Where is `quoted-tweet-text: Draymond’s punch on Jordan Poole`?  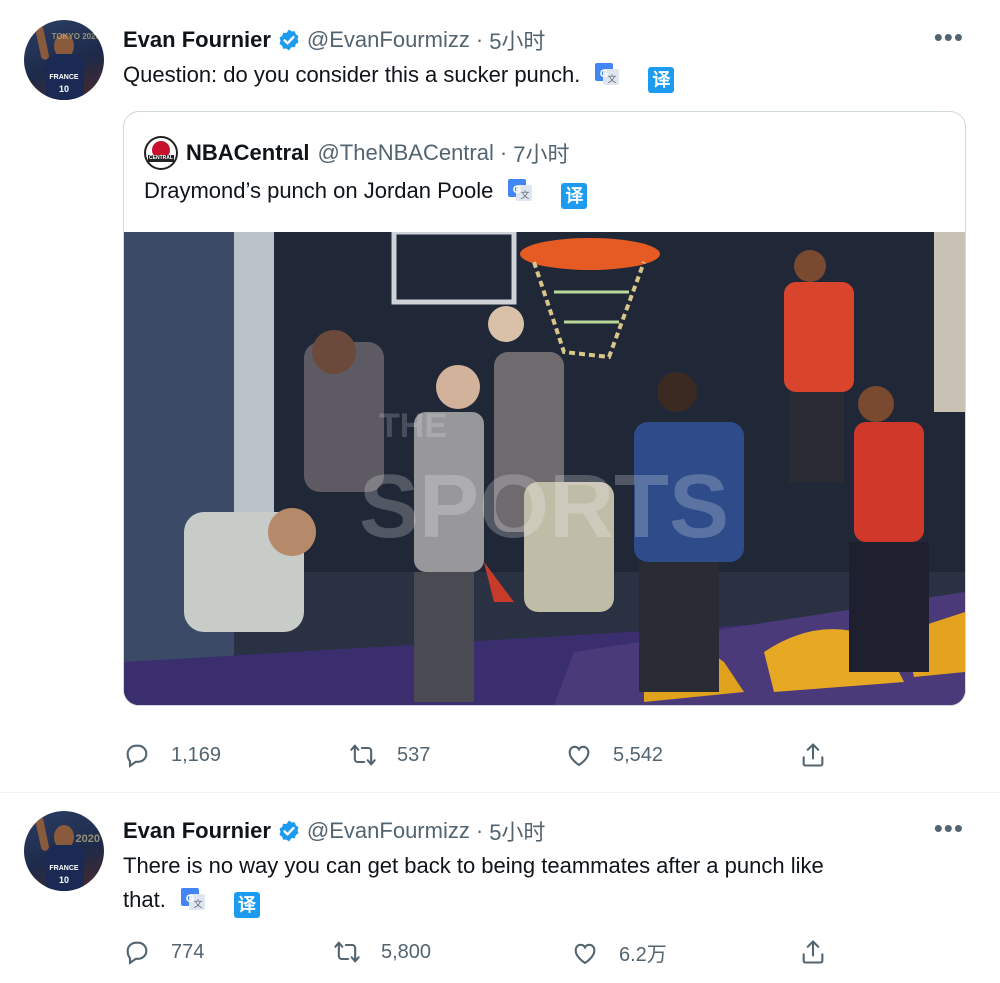
quoted-tweet-text: Draymond’s punch on Jordan Poole is located at coordinates (319, 190).